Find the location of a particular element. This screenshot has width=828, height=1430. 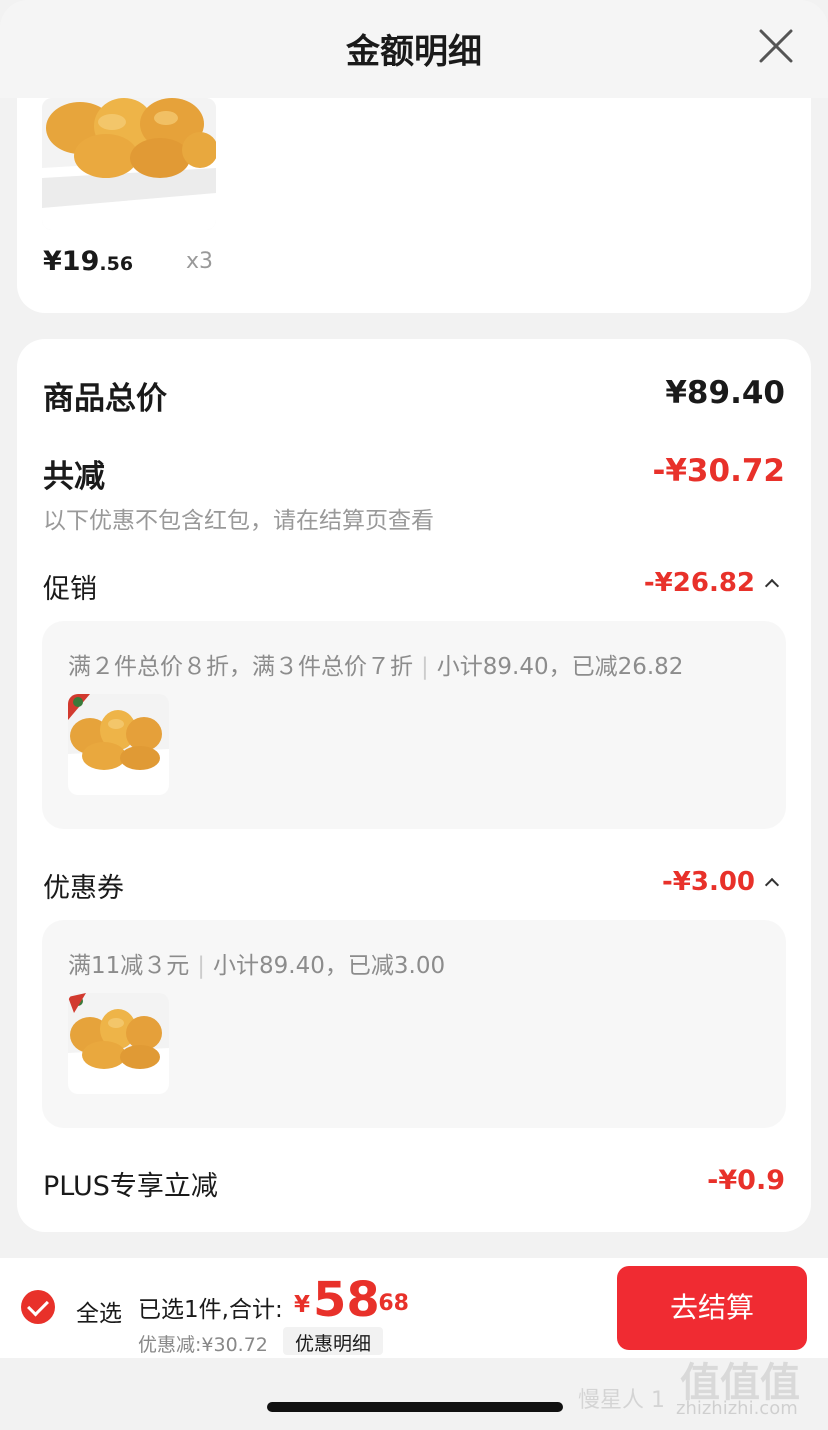

plus-discount-label: PLUS专享立减 is located at coordinates (130, 1186).